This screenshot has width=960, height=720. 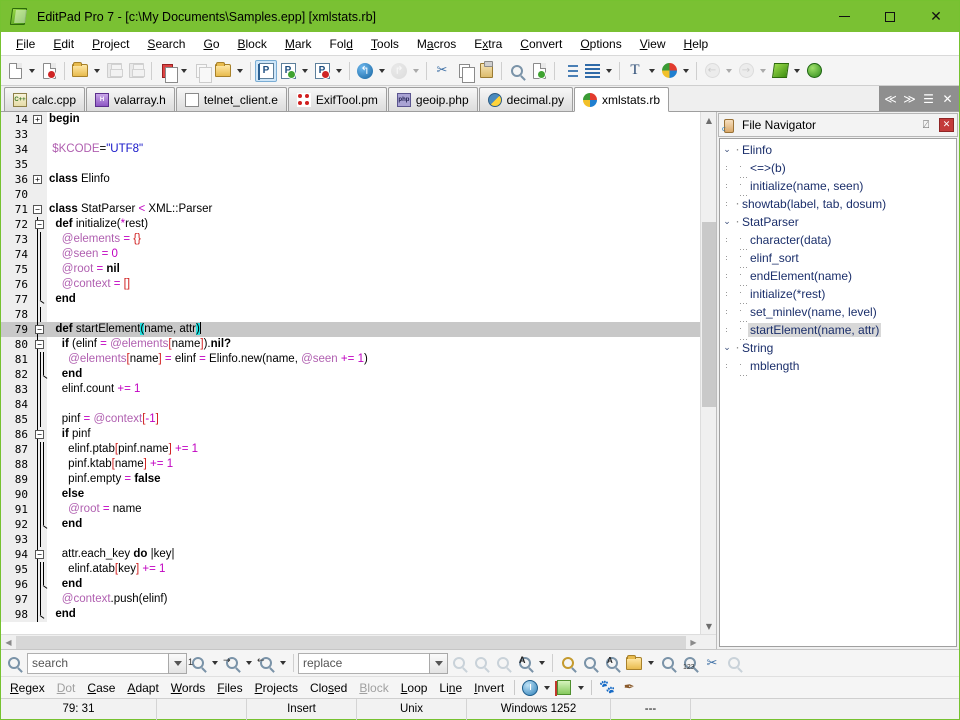 I want to click on search-input: search, so click(x=98, y=663).